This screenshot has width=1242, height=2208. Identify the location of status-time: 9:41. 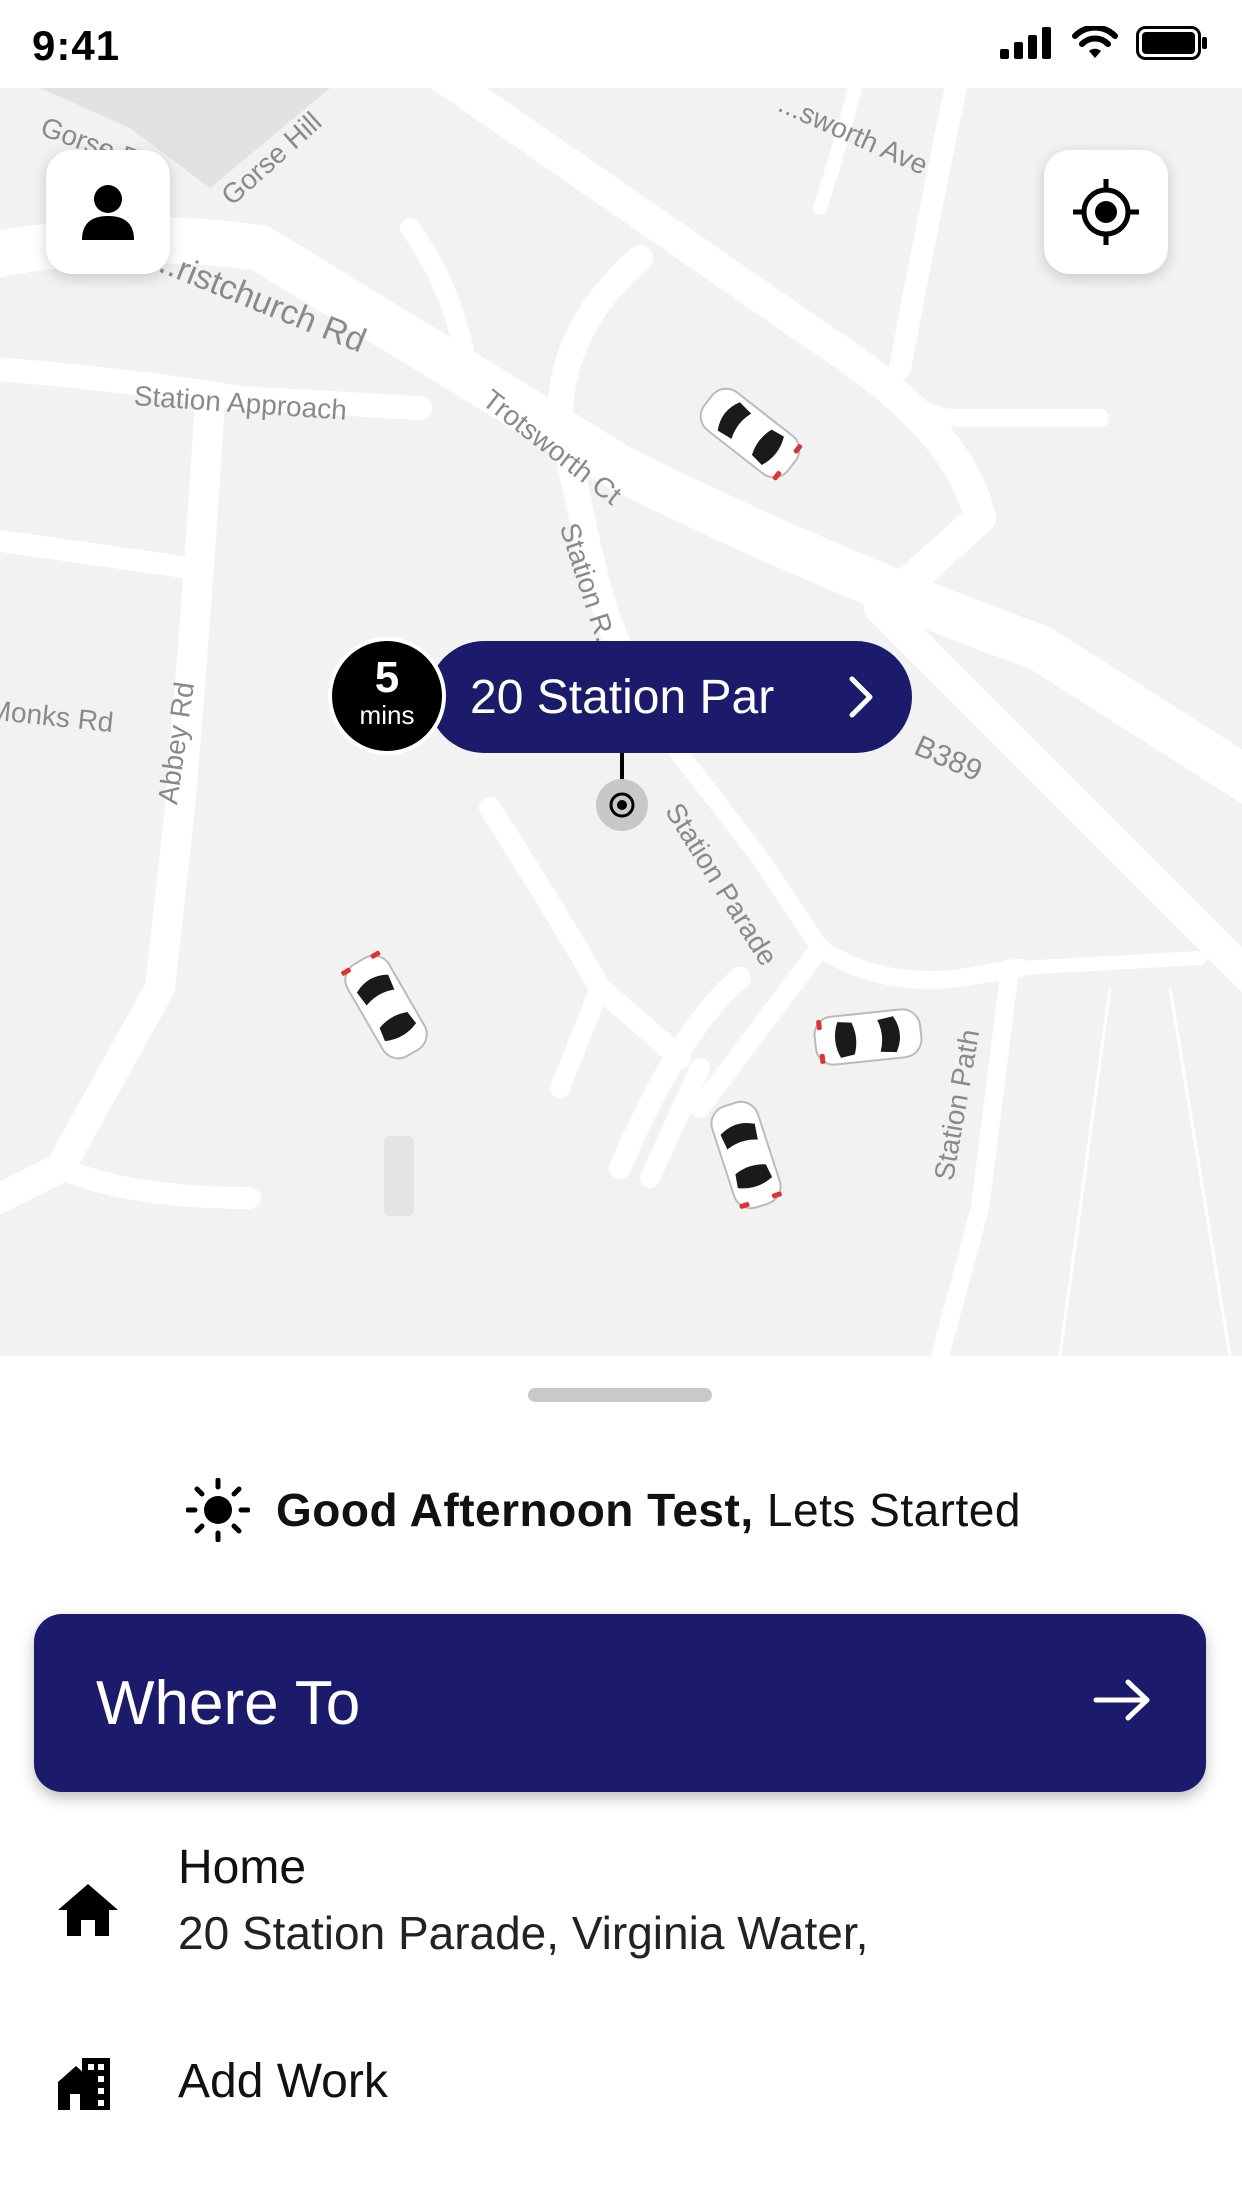
(76, 45).